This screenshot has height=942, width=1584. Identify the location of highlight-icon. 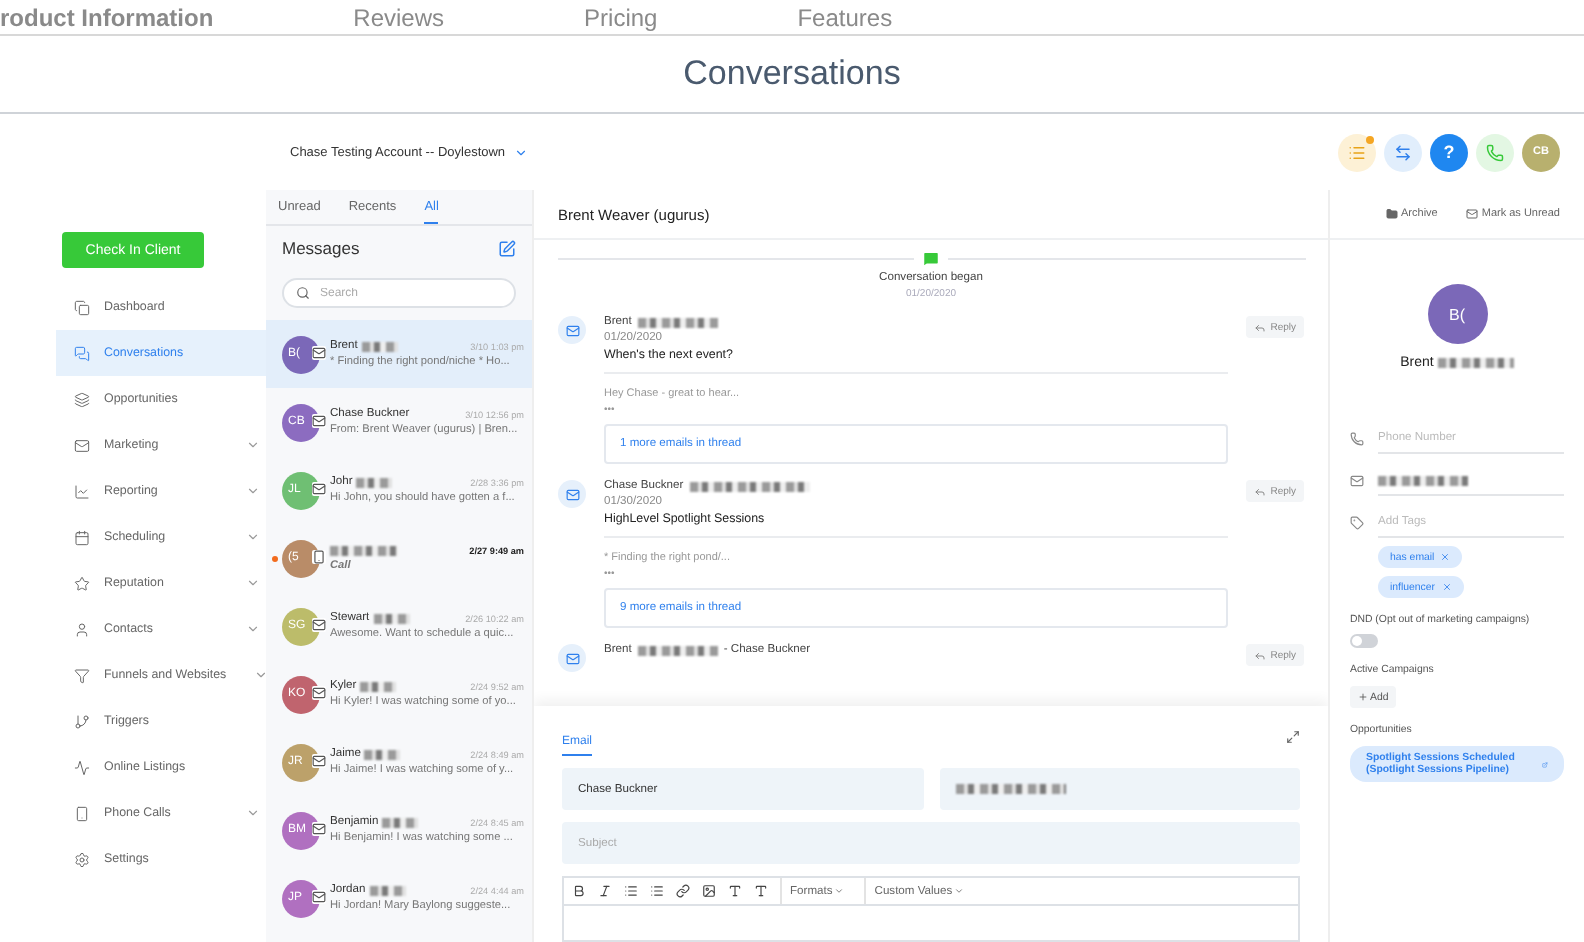
(761, 891).